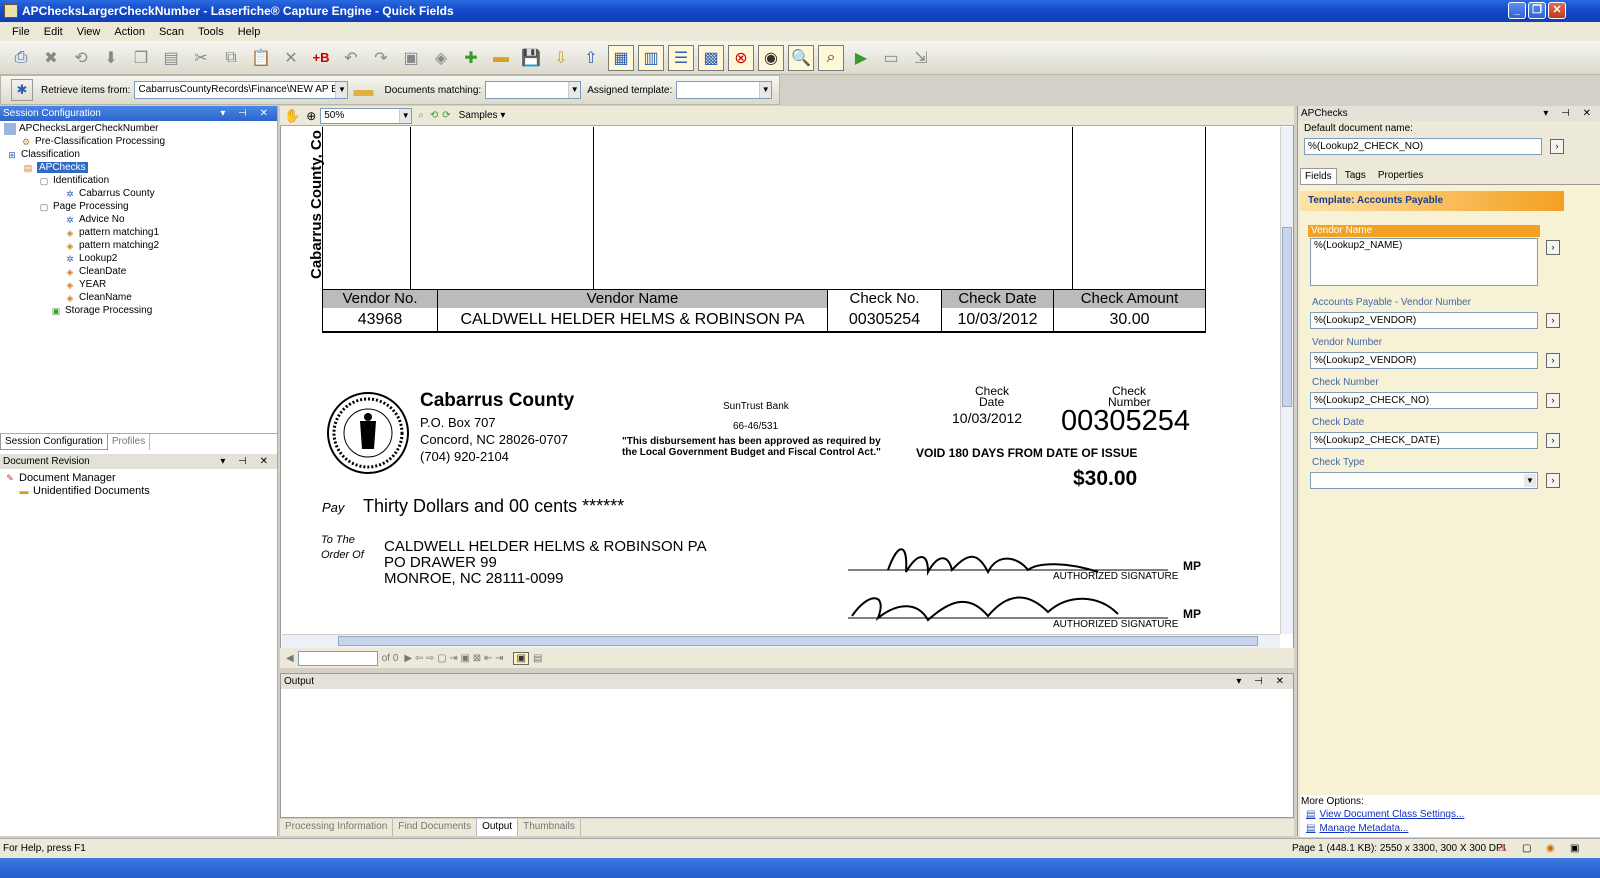 This screenshot has width=1600, height=878. I want to click on split-icon: ▤, so click(171, 58).